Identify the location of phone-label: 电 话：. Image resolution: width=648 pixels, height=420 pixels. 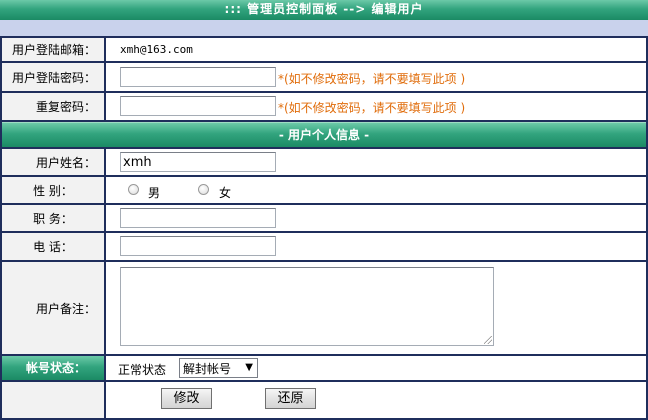
(53, 246).